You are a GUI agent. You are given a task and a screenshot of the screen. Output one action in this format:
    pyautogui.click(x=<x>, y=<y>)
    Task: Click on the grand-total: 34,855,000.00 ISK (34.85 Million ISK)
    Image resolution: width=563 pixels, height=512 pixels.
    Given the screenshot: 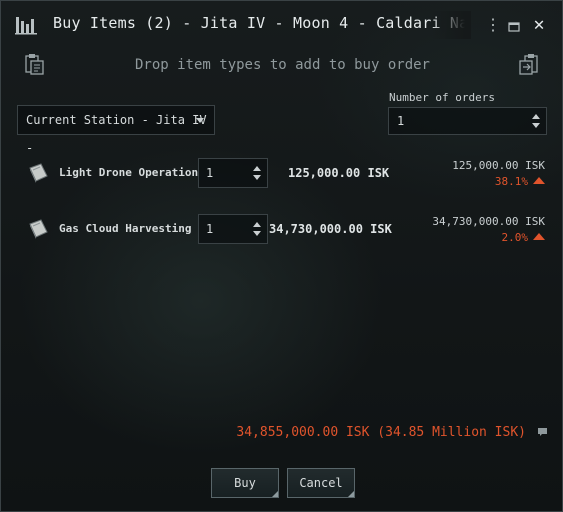 What is the action you would take?
    pyautogui.click(x=381, y=432)
    